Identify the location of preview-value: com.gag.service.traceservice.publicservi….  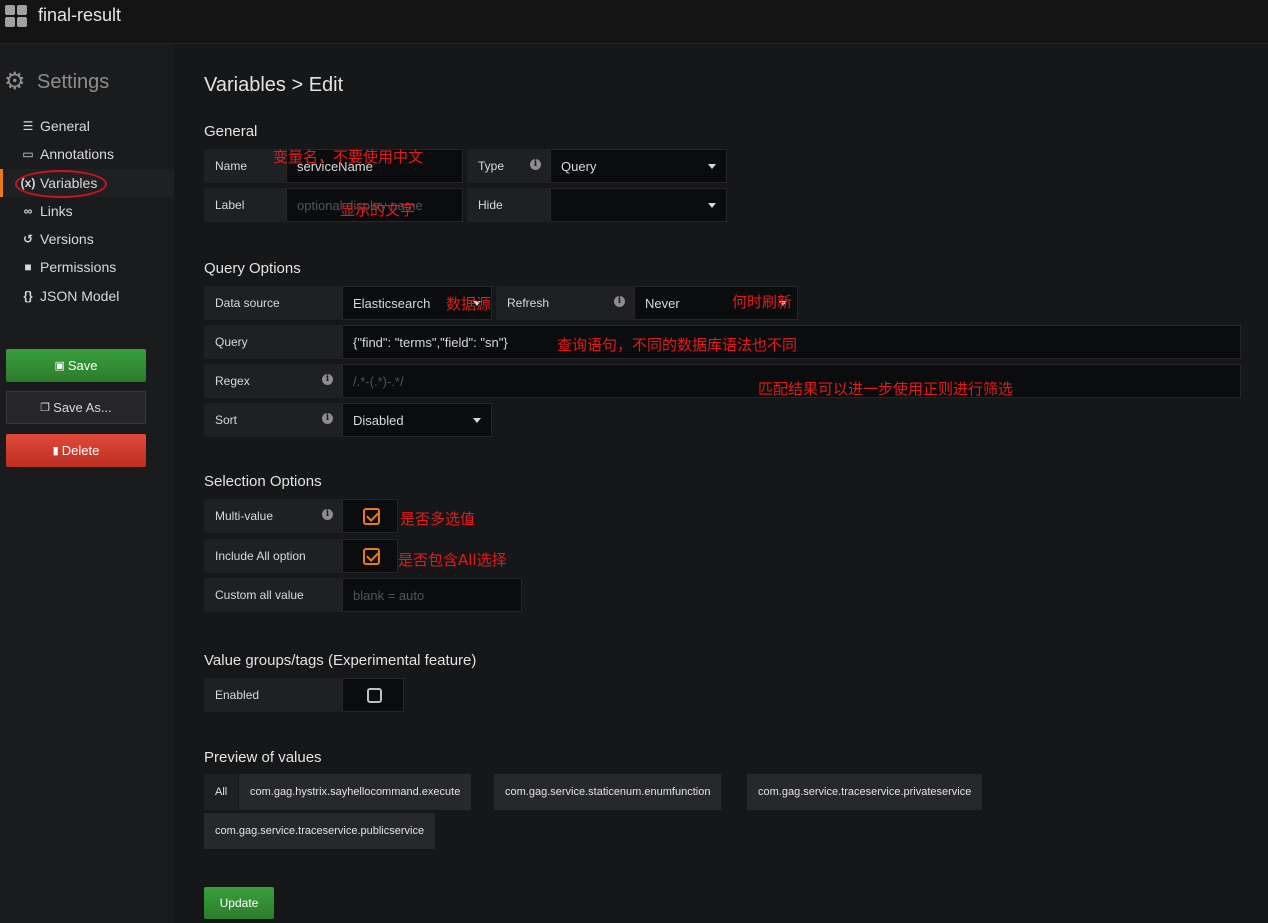
(320, 831).